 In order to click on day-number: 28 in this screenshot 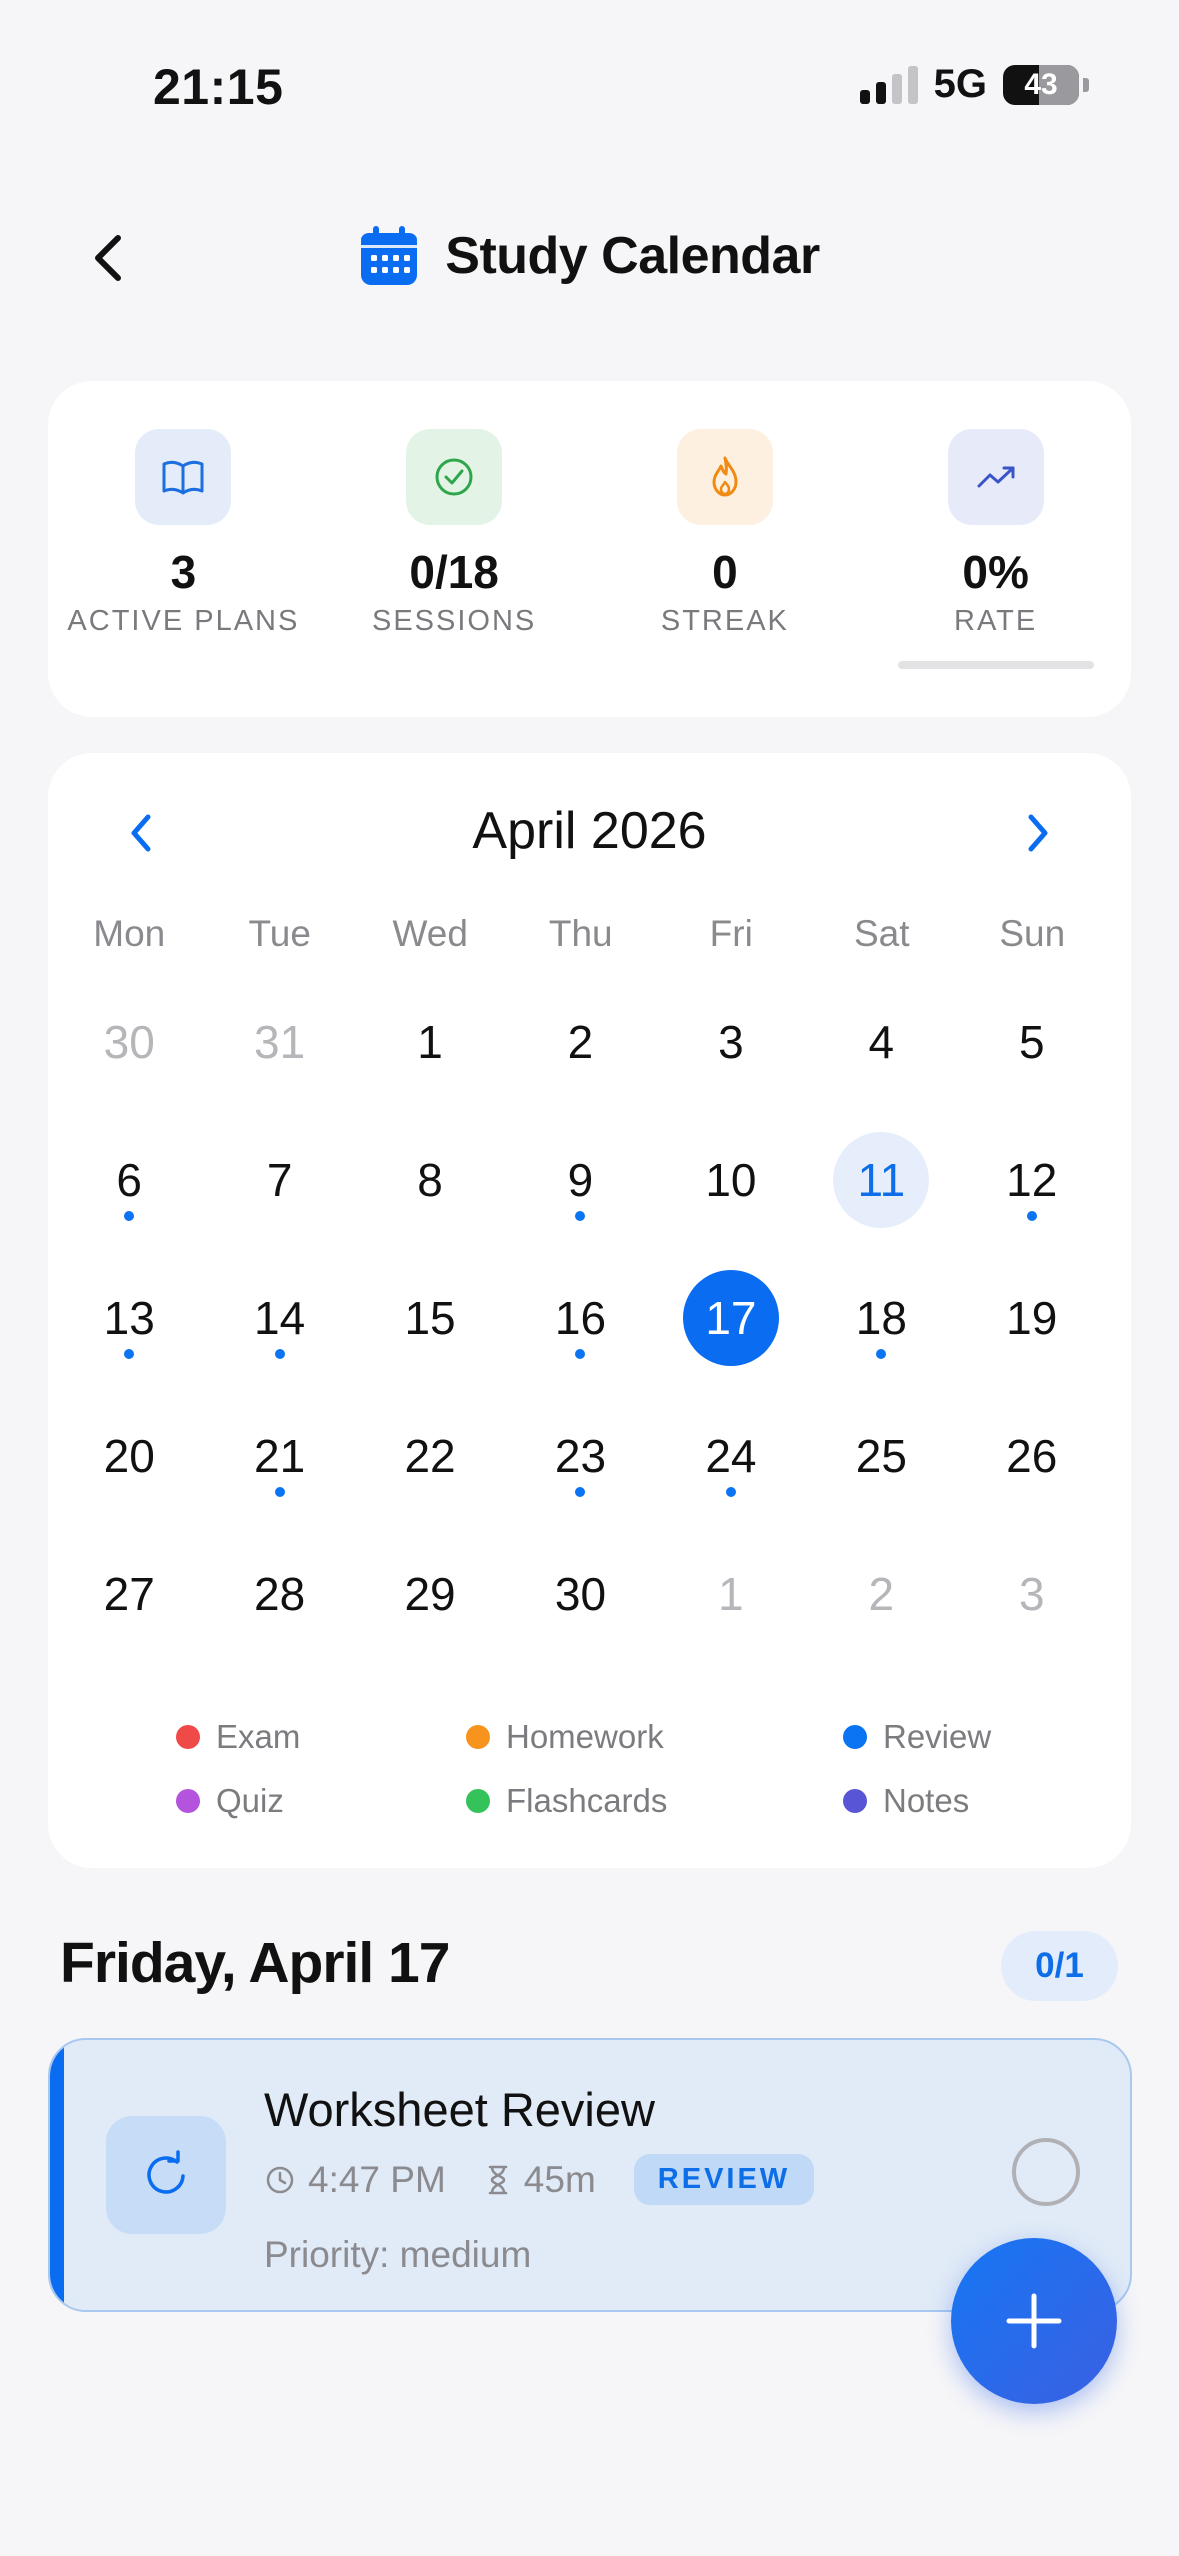, I will do `click(280, 1594)`.